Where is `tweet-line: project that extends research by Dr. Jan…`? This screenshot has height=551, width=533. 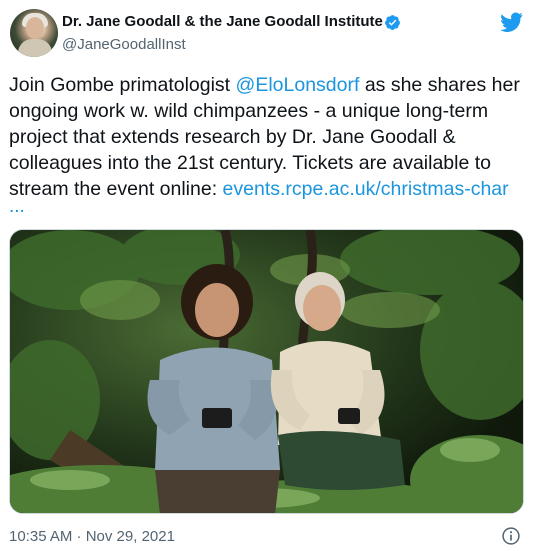
tweet-line: project that extends research by Dr. Jan… is located at coordinates (232, 137).